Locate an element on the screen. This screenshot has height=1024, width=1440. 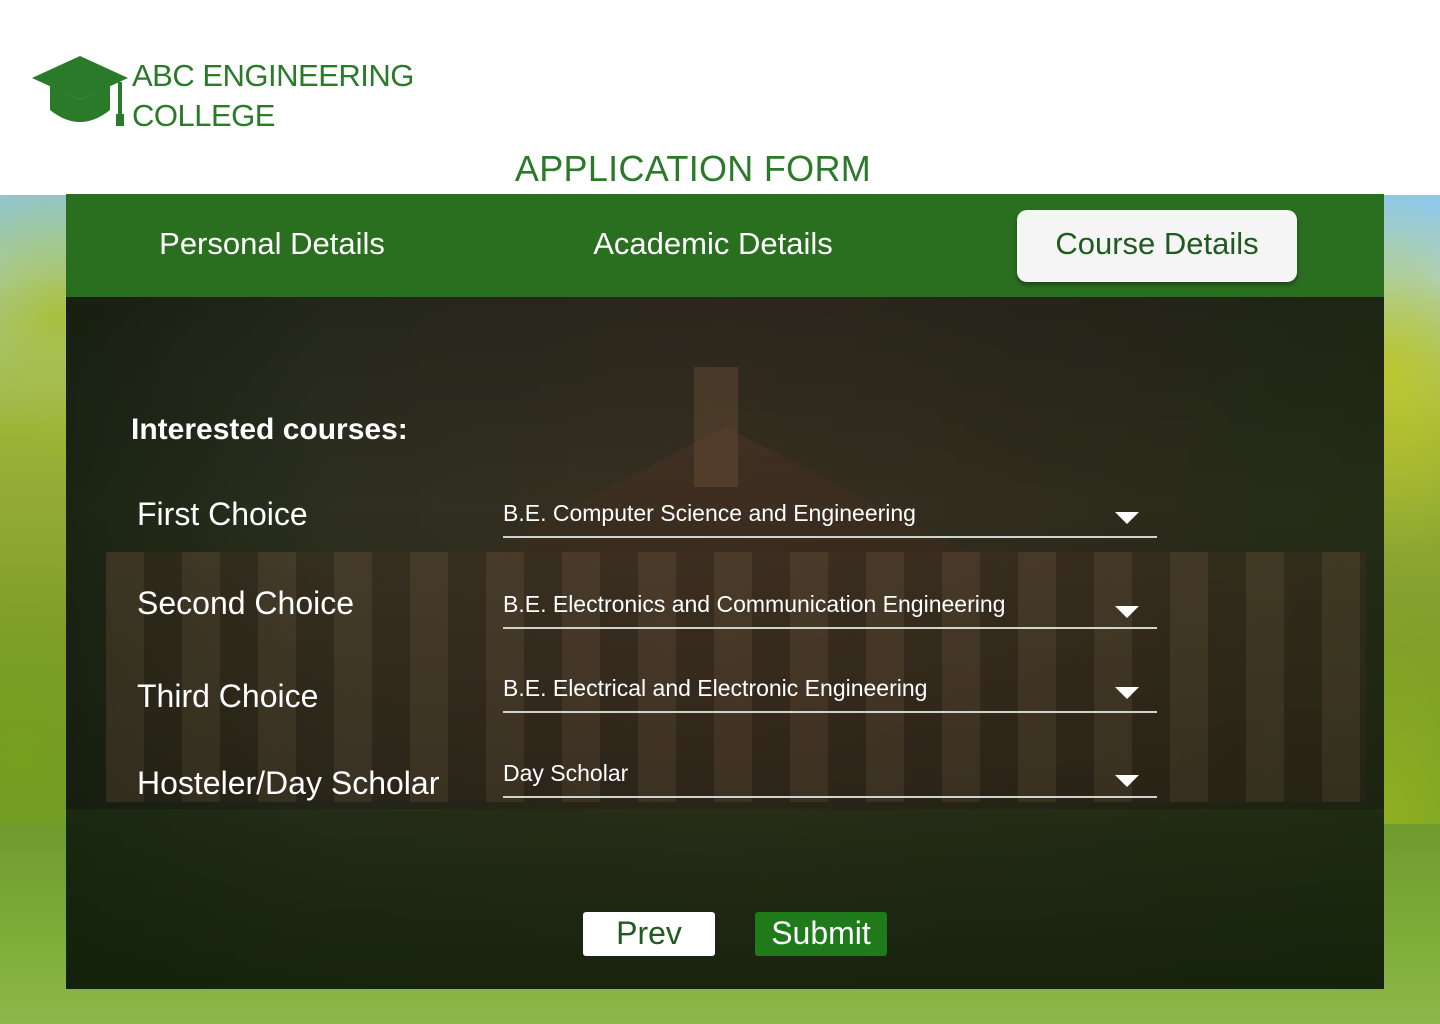
first-choice-label: First Choice is located at coordinates (222, 514).